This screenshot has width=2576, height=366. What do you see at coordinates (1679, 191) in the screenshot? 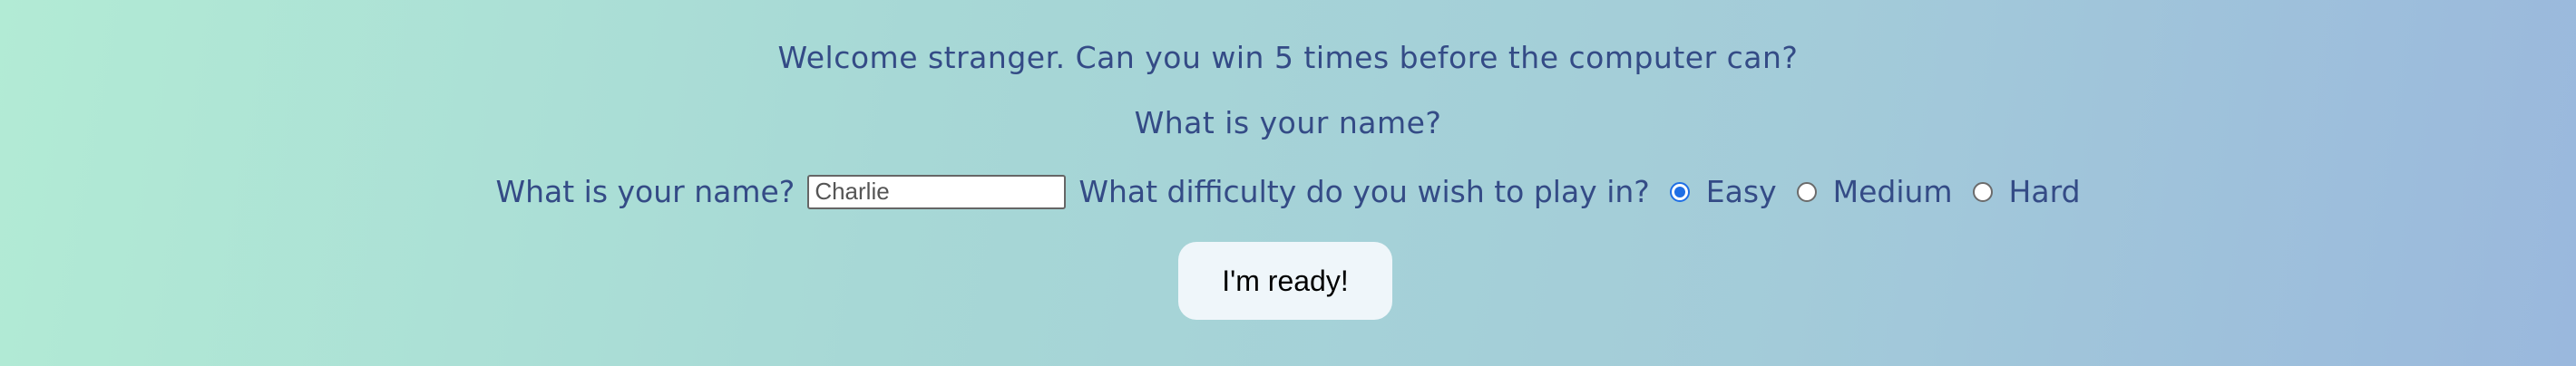
I see `difficulty-easy-radio` at bounding box center [1679, 191].